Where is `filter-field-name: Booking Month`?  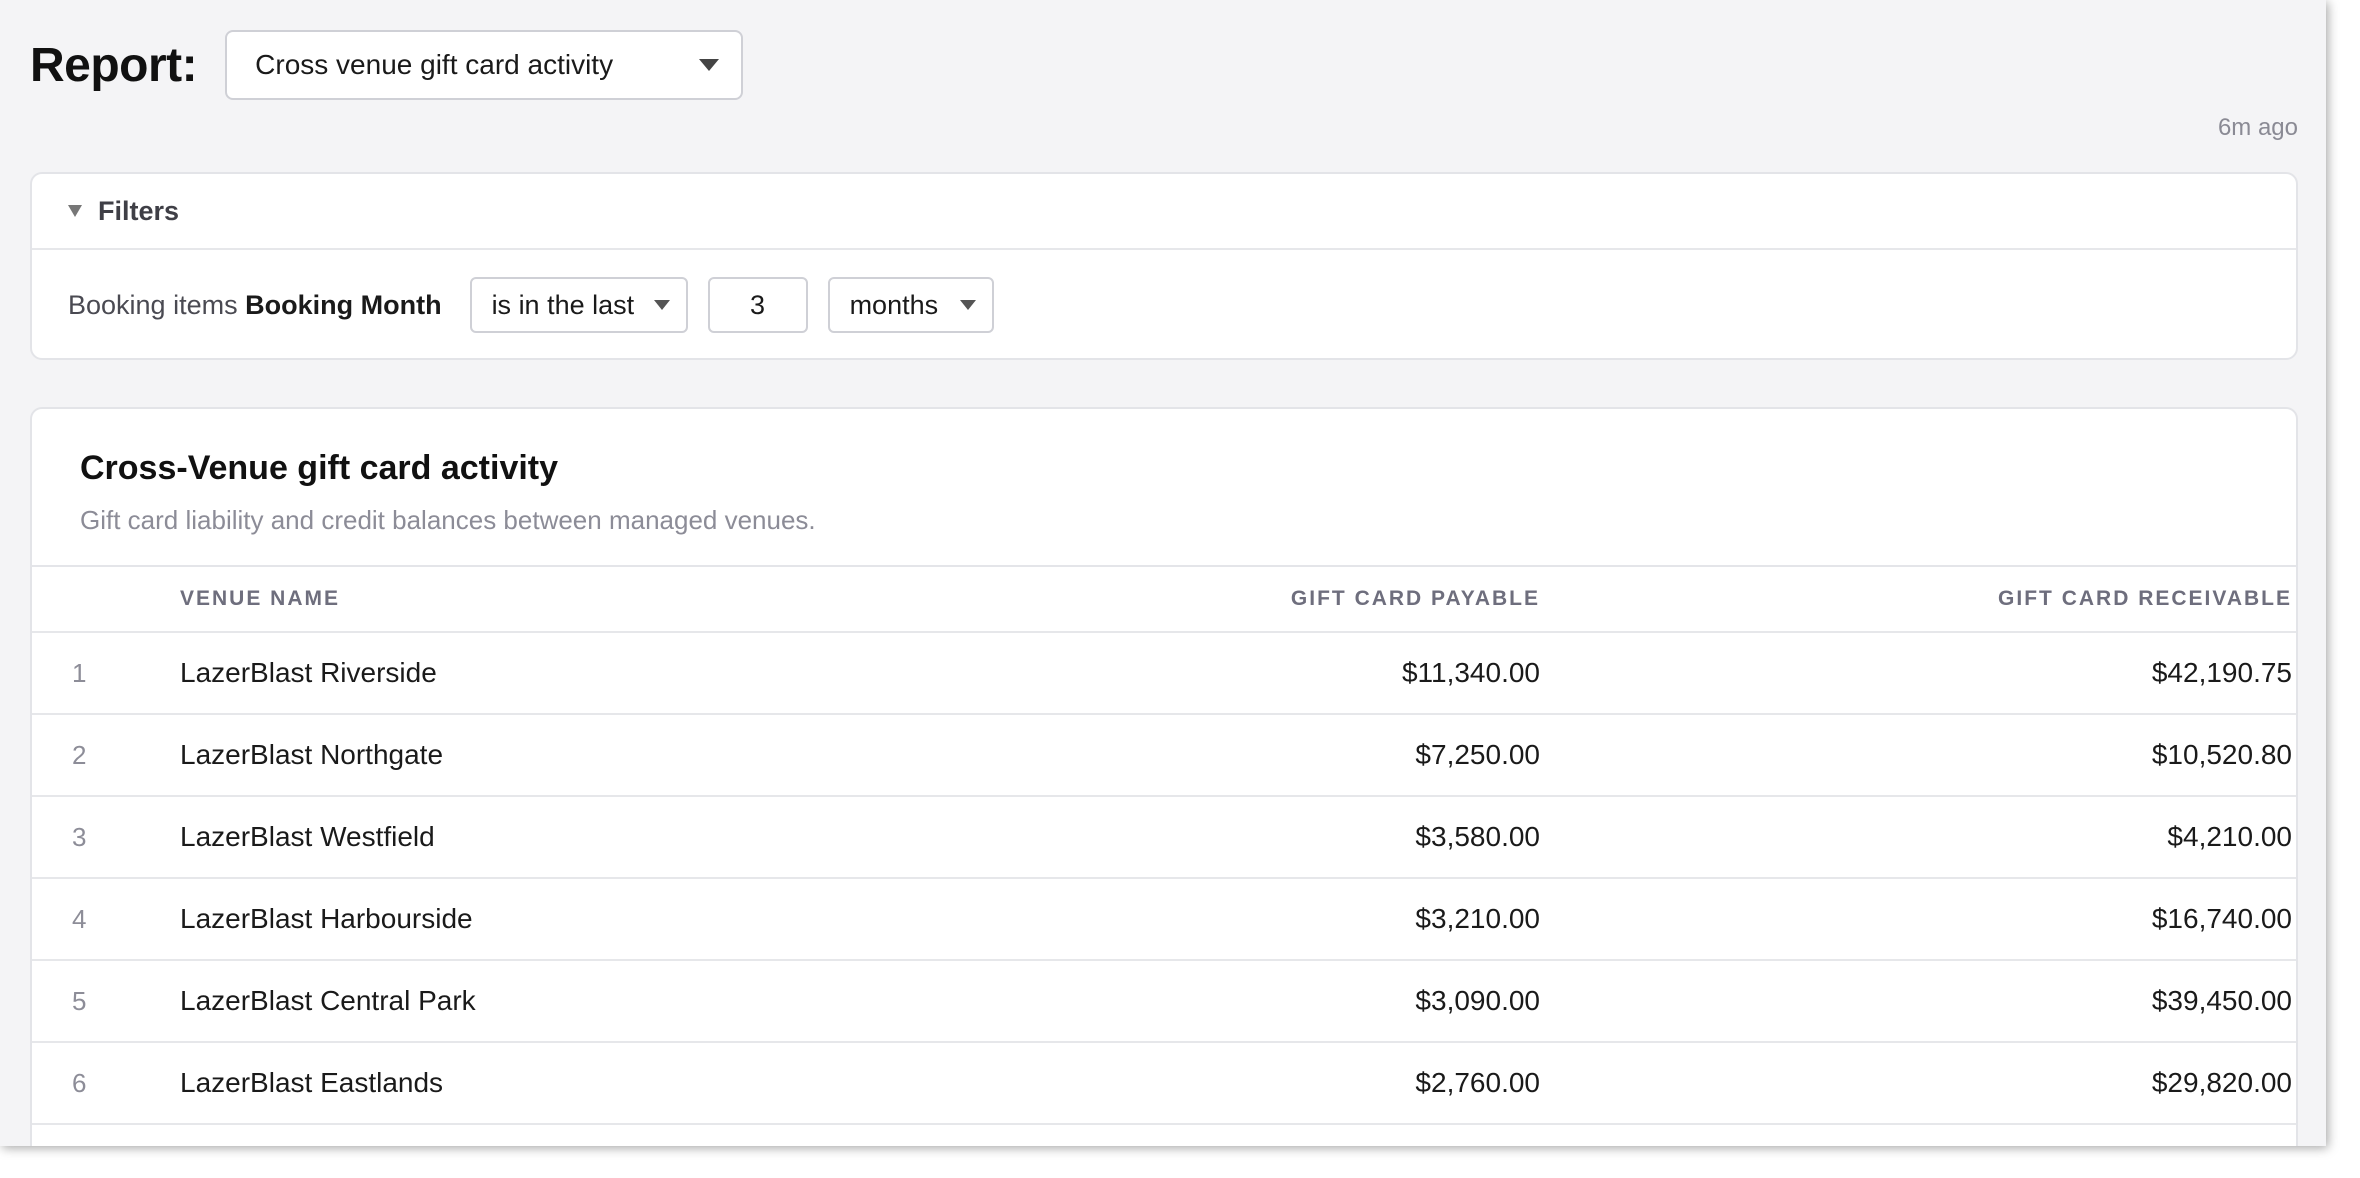
filter-field-name: Booking Month is located at coordinates (343, 304).